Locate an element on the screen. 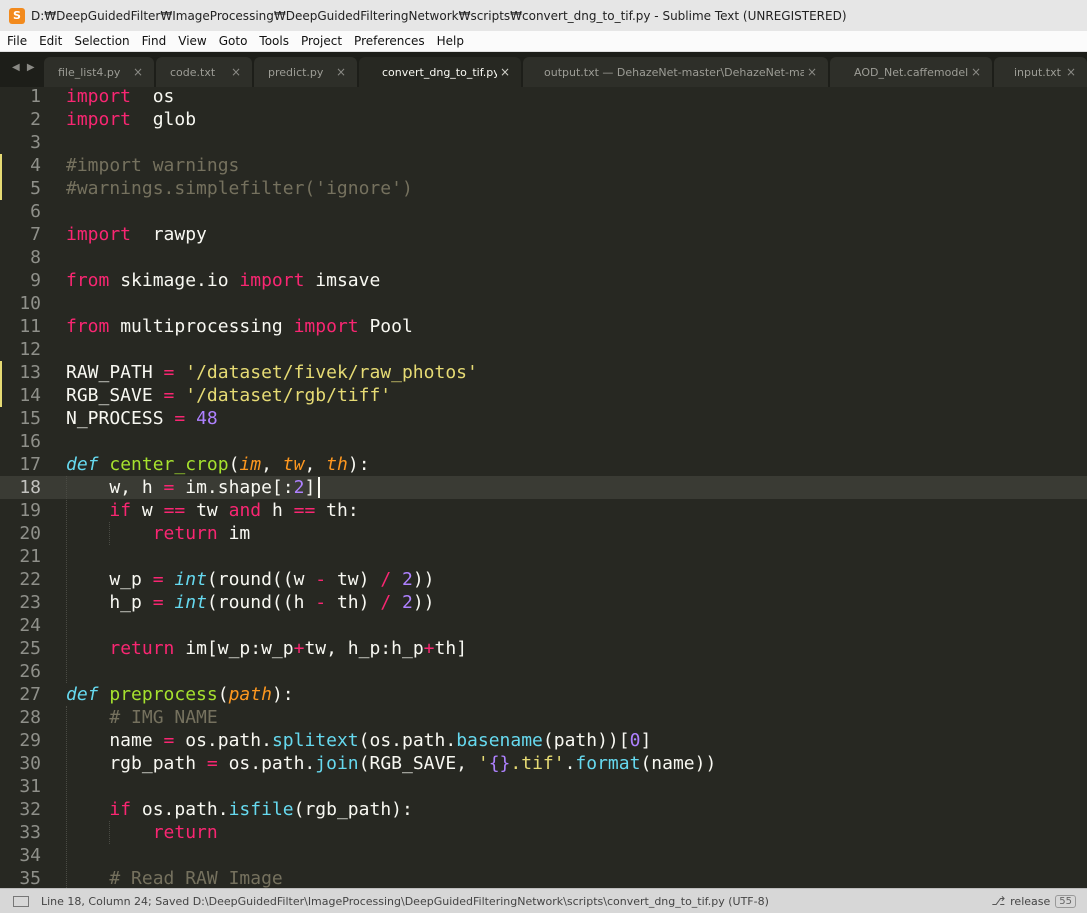 The width and height of the screenshot is (1087, 913). line-number: 16 is located at coordinates (20, 441).